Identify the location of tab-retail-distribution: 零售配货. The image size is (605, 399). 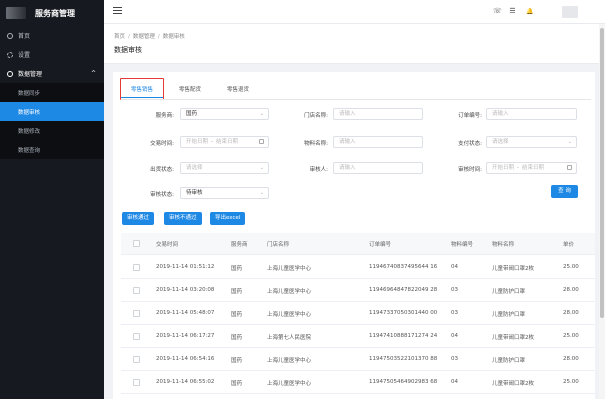
(190, 90).